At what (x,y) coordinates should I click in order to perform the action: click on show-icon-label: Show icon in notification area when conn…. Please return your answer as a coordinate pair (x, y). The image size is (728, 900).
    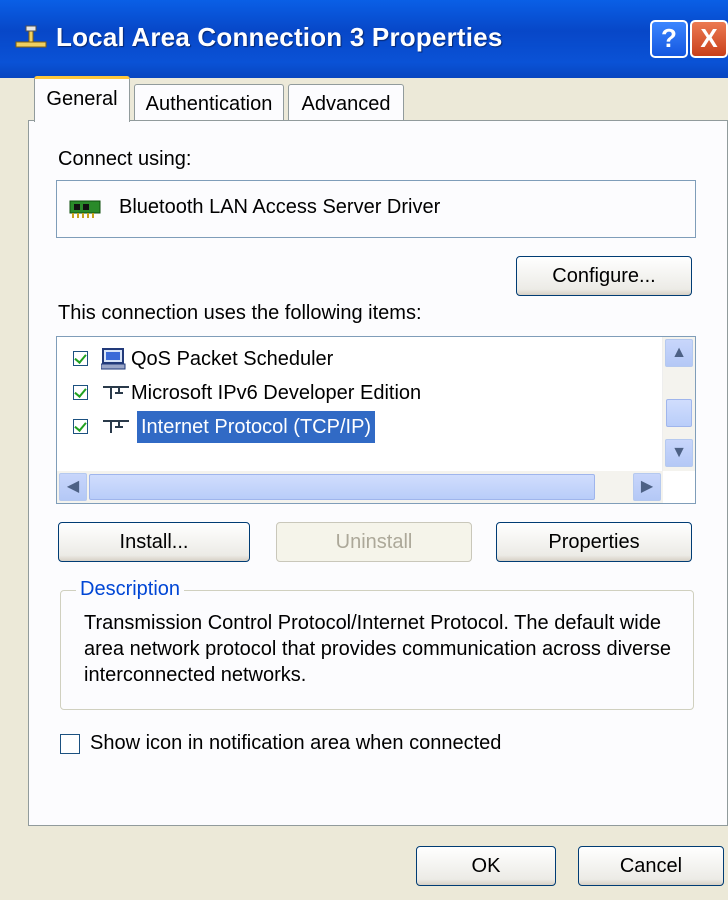
    Looking at the image, I should click on (295, 743).